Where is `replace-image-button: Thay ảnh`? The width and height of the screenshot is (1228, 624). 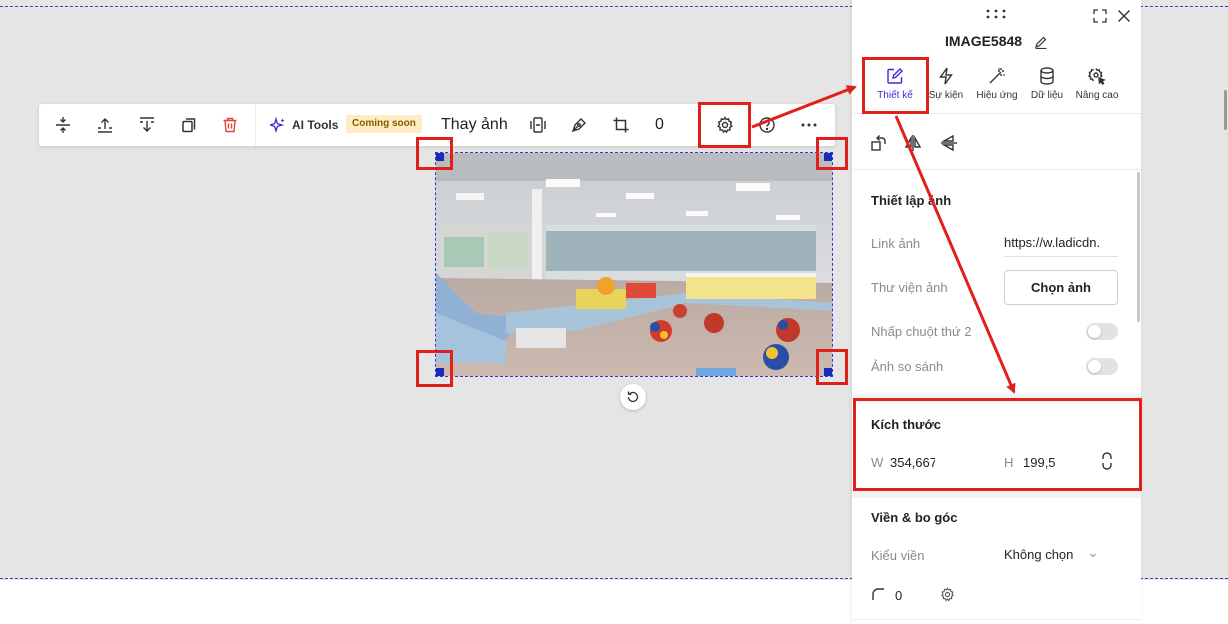 replace-image-button: Thay ảnh is located at coordinates (474, 125).